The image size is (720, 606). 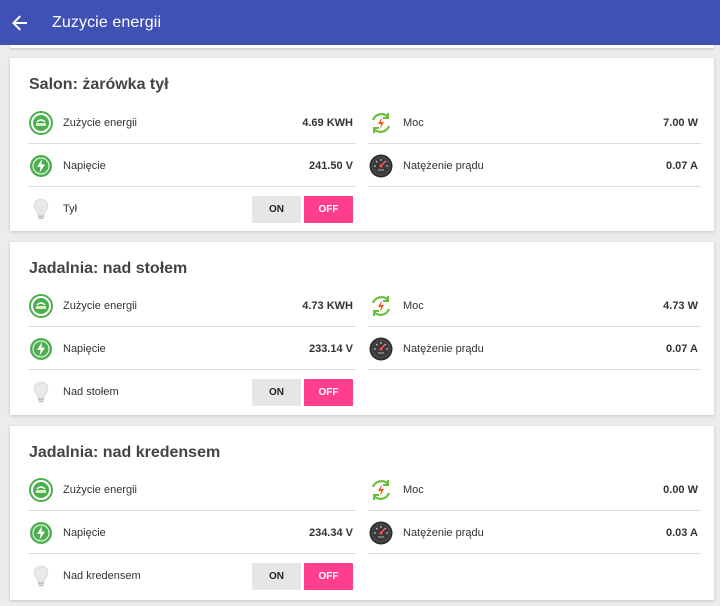 I want to click on voltage-value: 233.14 V, so click(x=330, y=348).